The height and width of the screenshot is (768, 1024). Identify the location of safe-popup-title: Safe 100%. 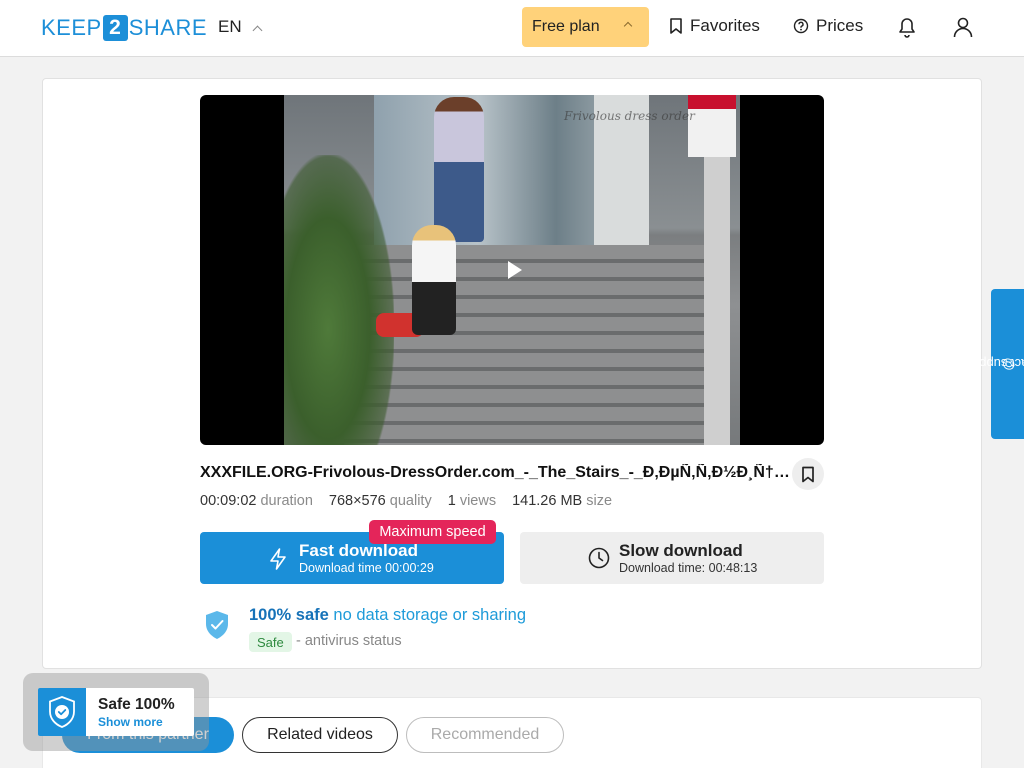
(136, 704).